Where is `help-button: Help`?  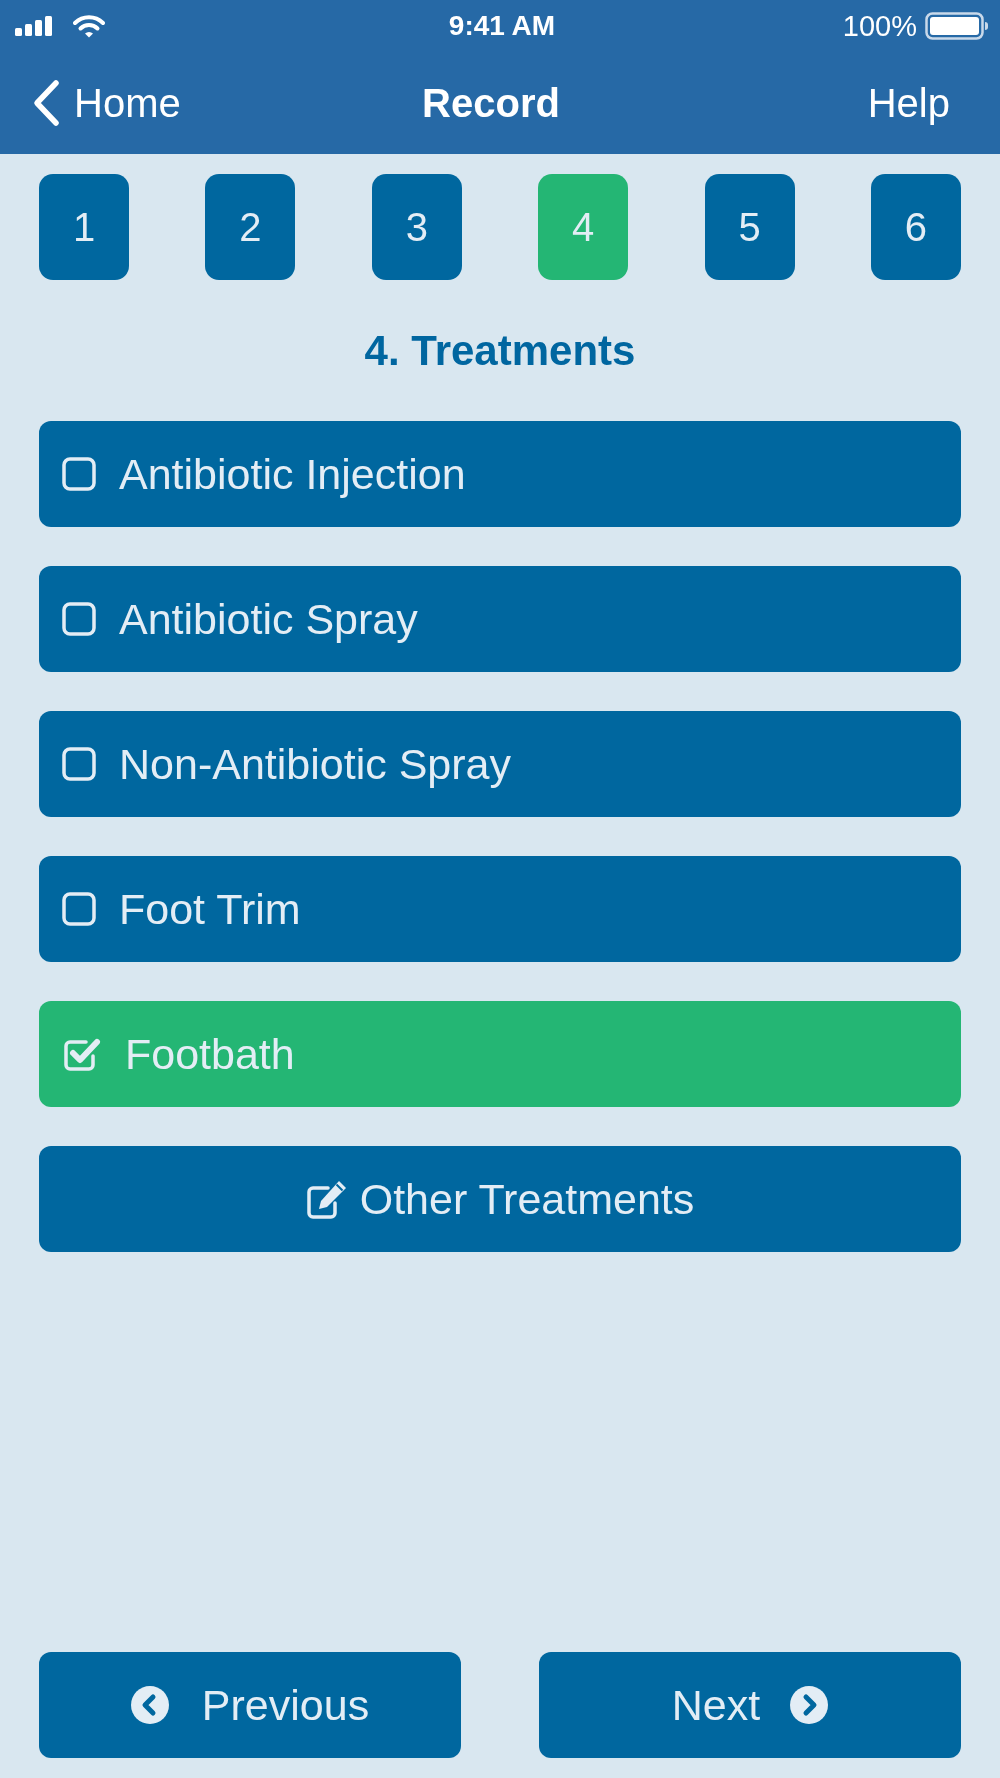
help-button: Help is located at coordinates (908, 103).